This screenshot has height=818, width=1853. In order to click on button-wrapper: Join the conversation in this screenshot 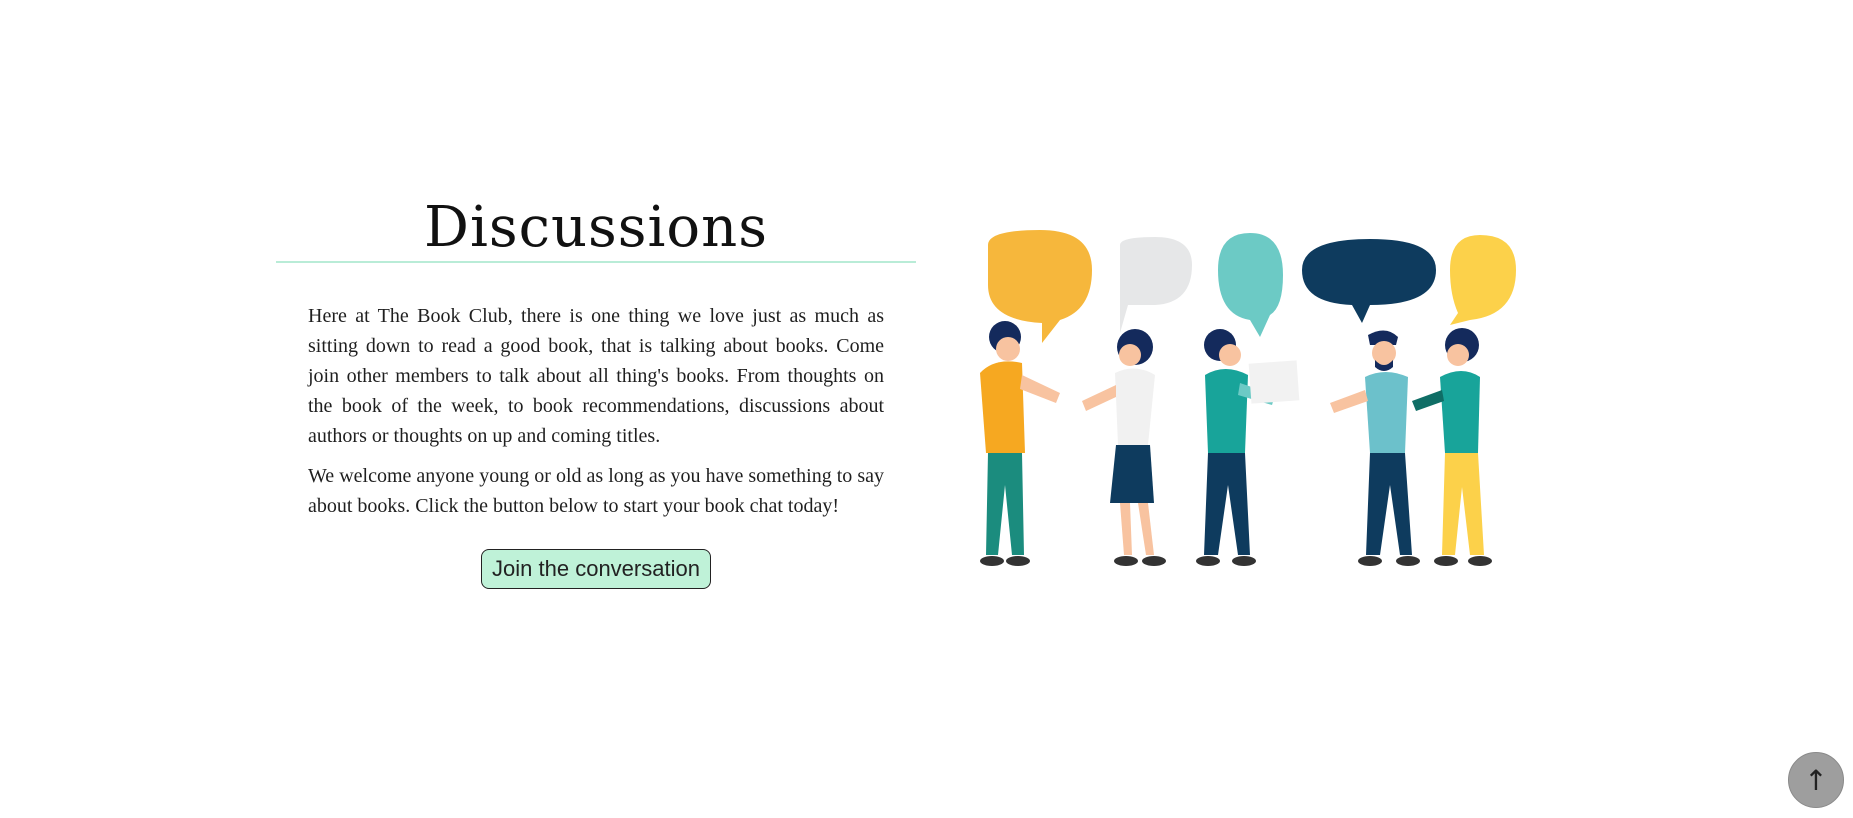, I will do `click(596, 569)`.